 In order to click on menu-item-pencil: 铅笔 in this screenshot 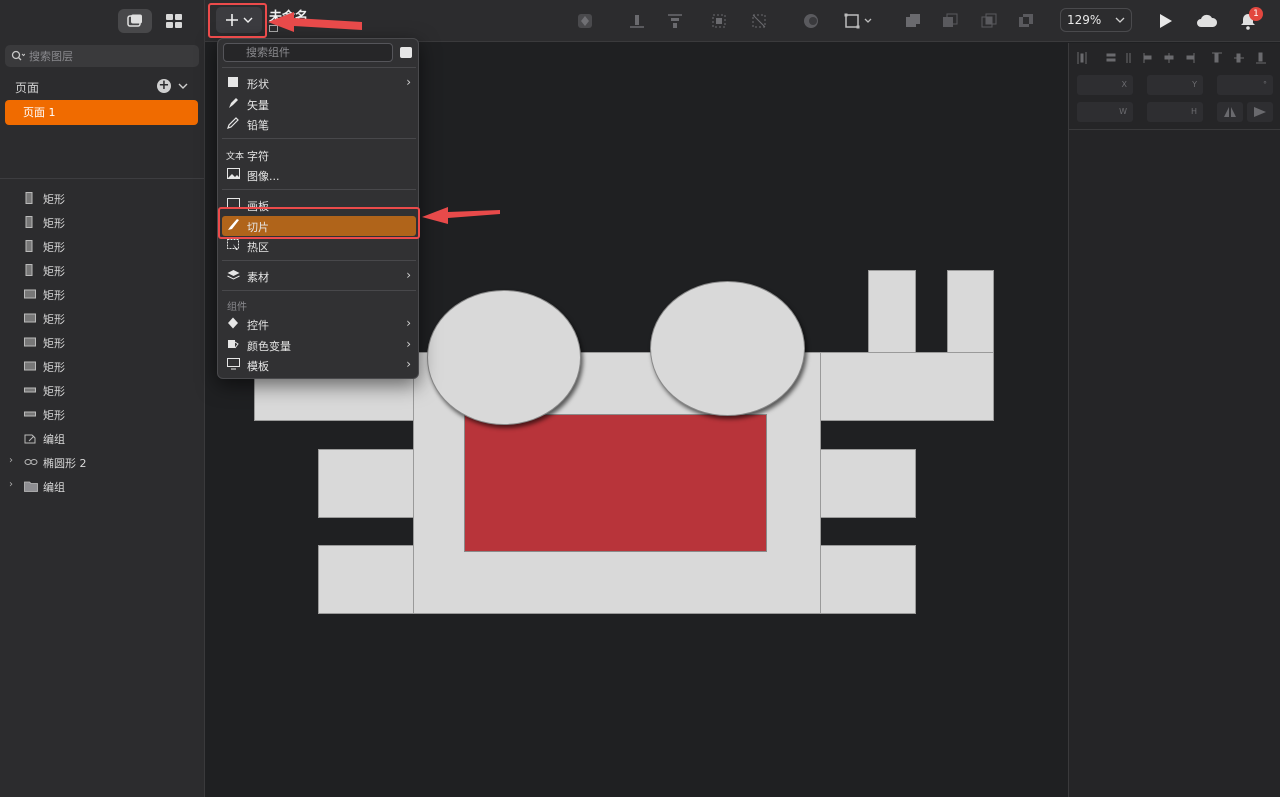, I will do `click(319, 124)`.